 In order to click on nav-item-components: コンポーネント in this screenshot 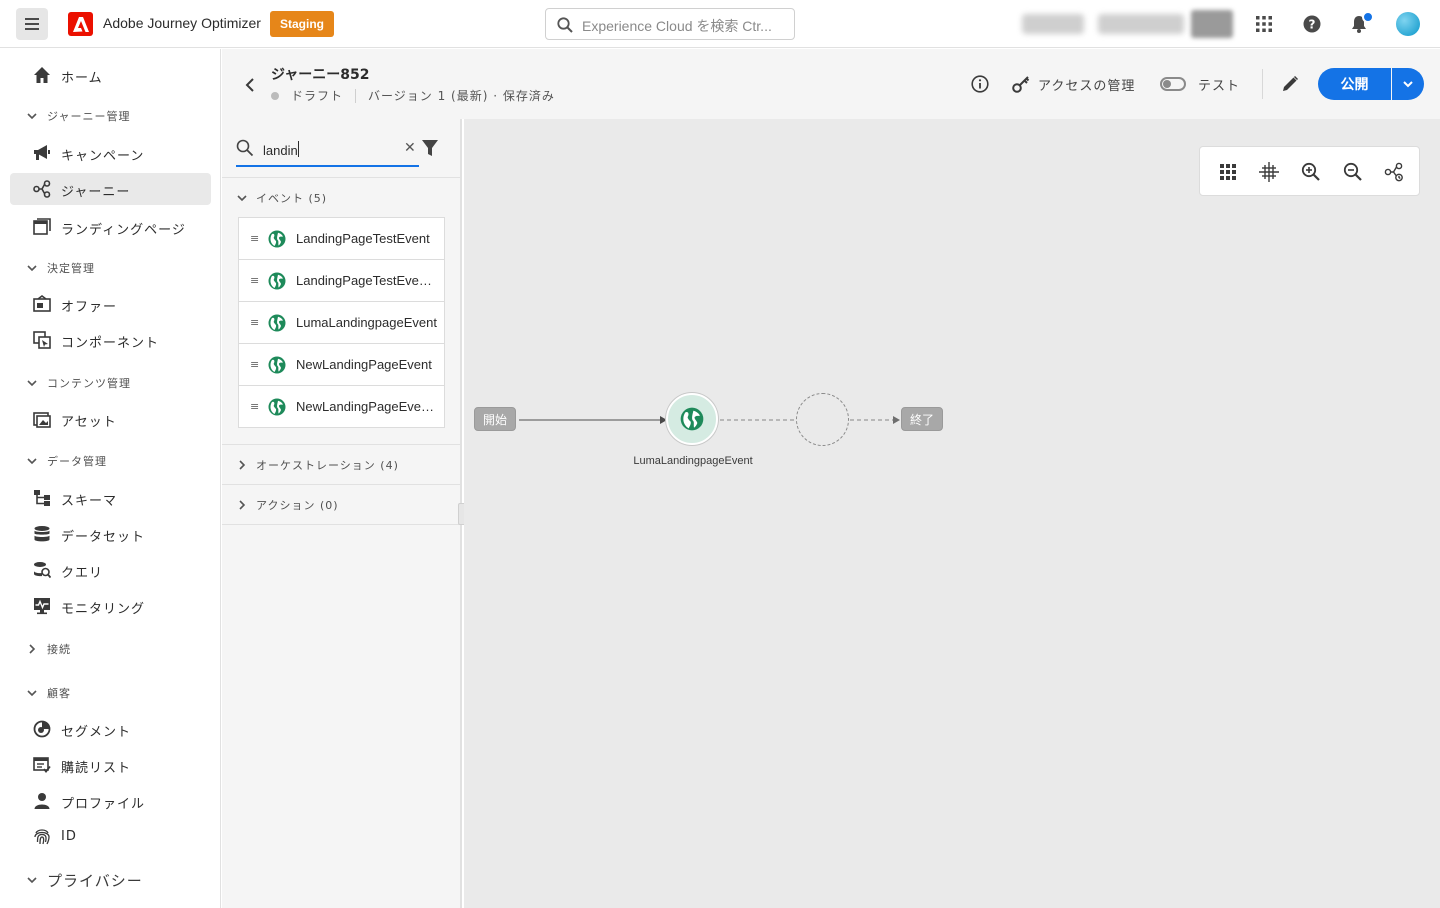, I will do `click(110, 340)`.